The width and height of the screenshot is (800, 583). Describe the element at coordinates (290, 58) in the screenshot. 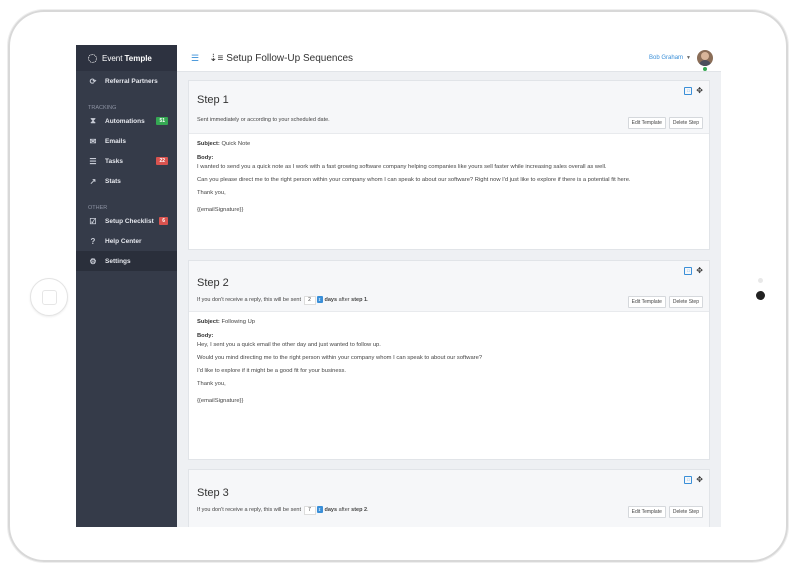

I see `page-title: Setup Follow-Up Sequences` at that location.